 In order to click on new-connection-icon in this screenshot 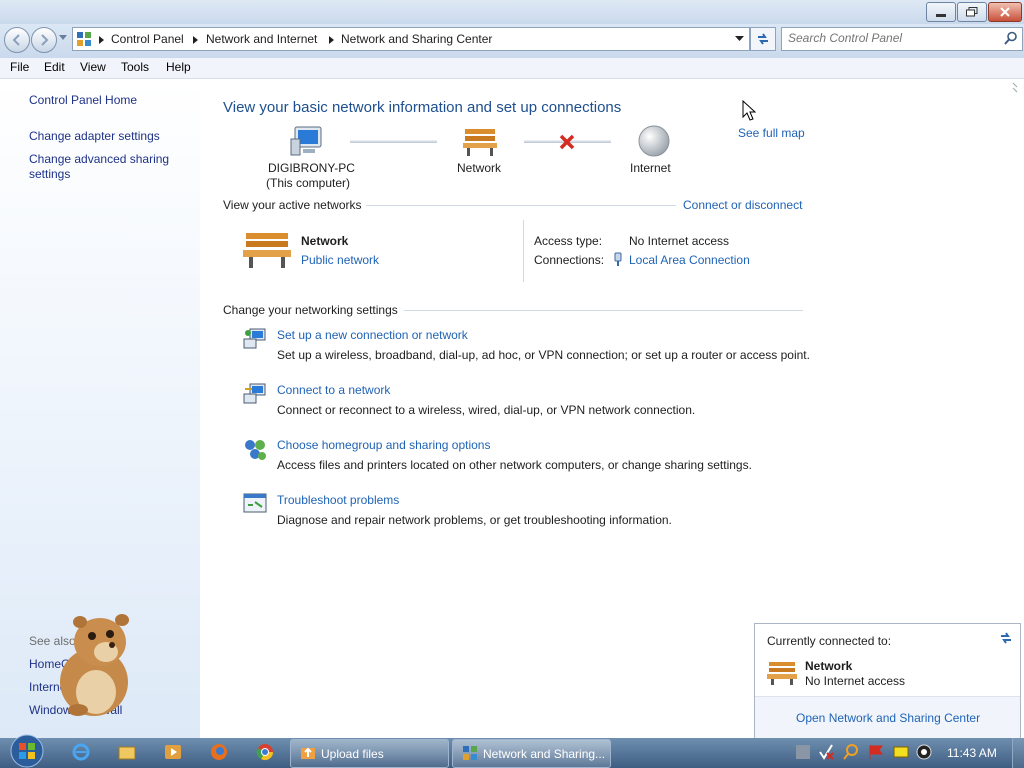, I will do `click(254, 338)`.